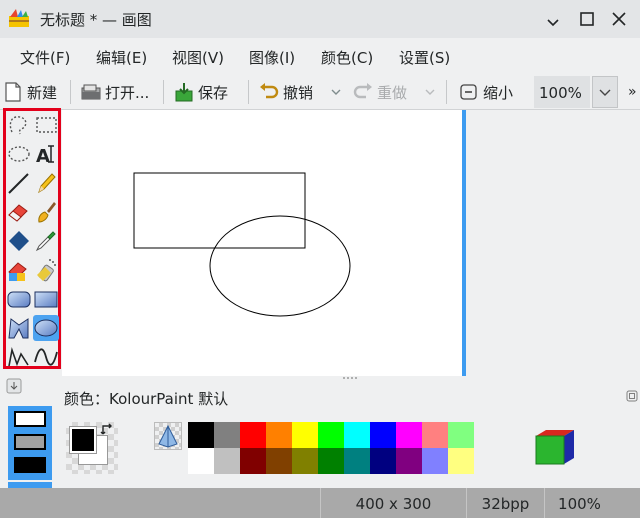 Image resolution: width=640 pixels, height=518 pixels. Describe the element at coordinates (198, 57) in the screenshot. I see `menu-view: 视图(V)` at that location.